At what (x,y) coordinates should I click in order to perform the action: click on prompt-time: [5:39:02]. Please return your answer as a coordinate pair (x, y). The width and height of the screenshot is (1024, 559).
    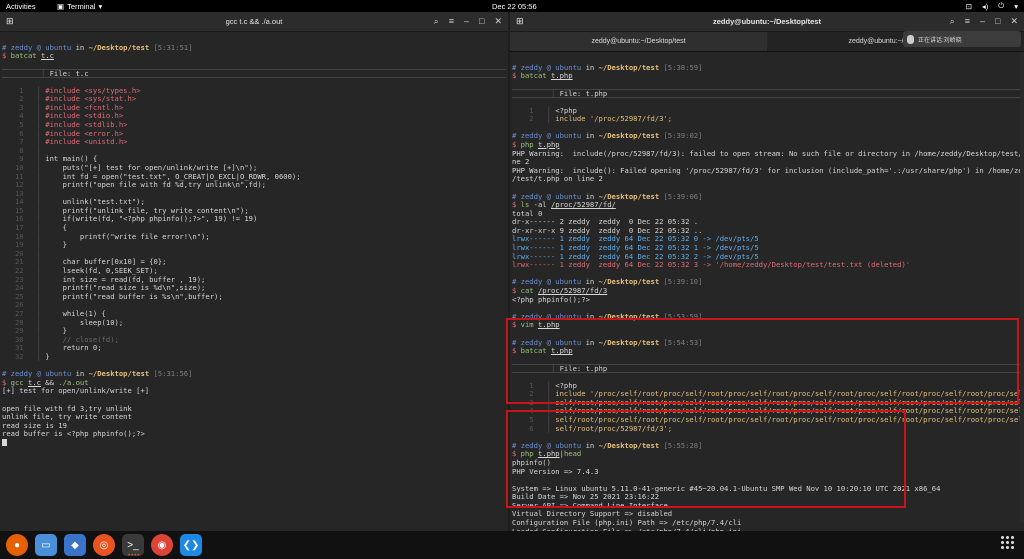
    Looking at the image, I should click on (683, 136).